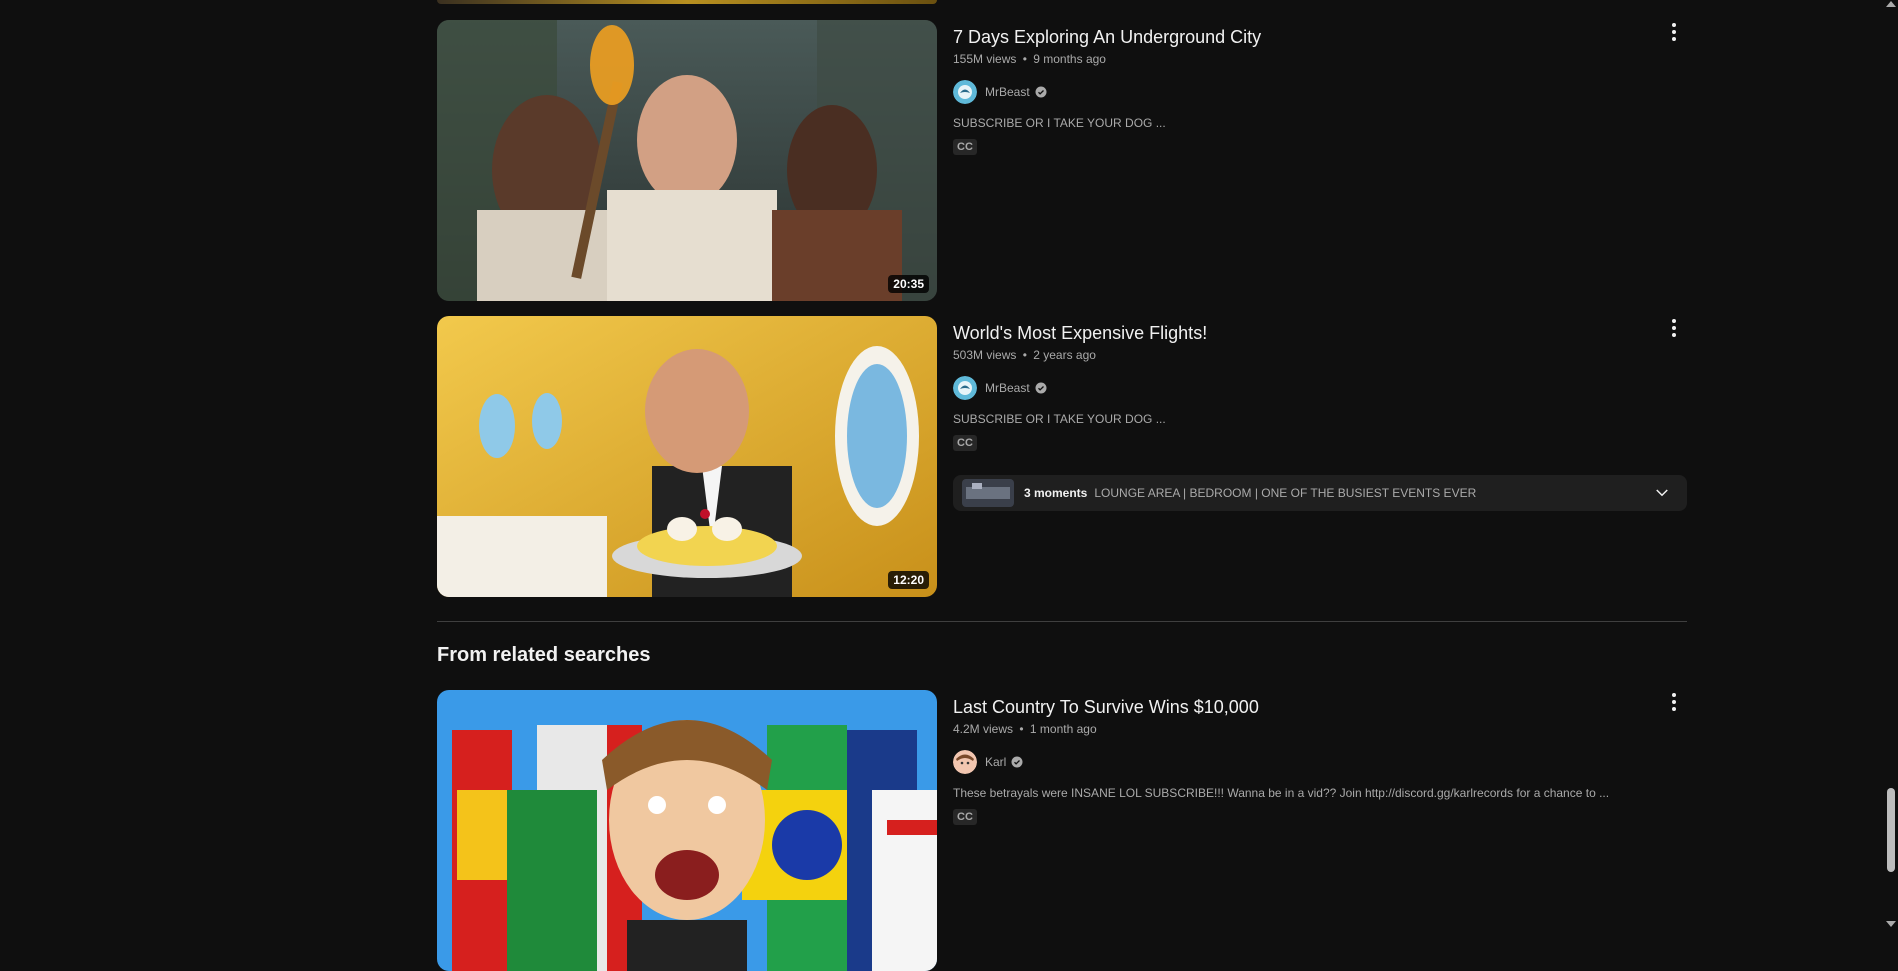 This screenshot has width=1898, height=971. What do you see at coordinates (687, 2) in the screenshot?
I see `previous-thumbnail-edge` at bounding box center [687, 2].